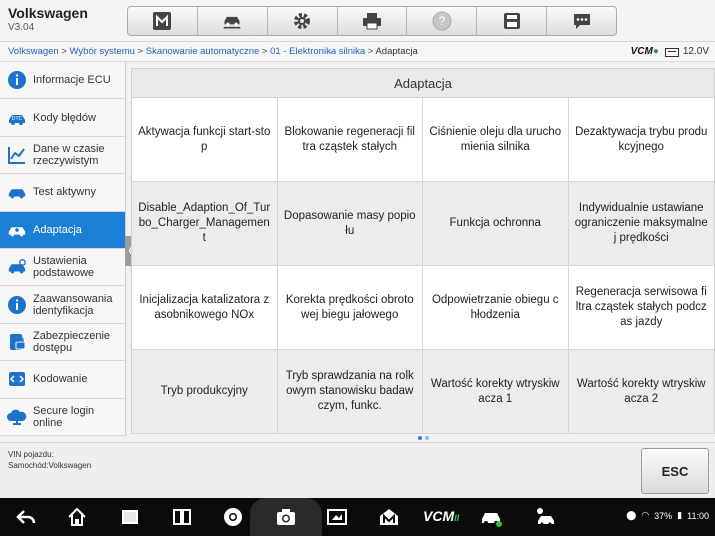 Image resolution: width=715 pixels, height=536 pixels. I want to click on app-version: V3.04, so click(21, 27).